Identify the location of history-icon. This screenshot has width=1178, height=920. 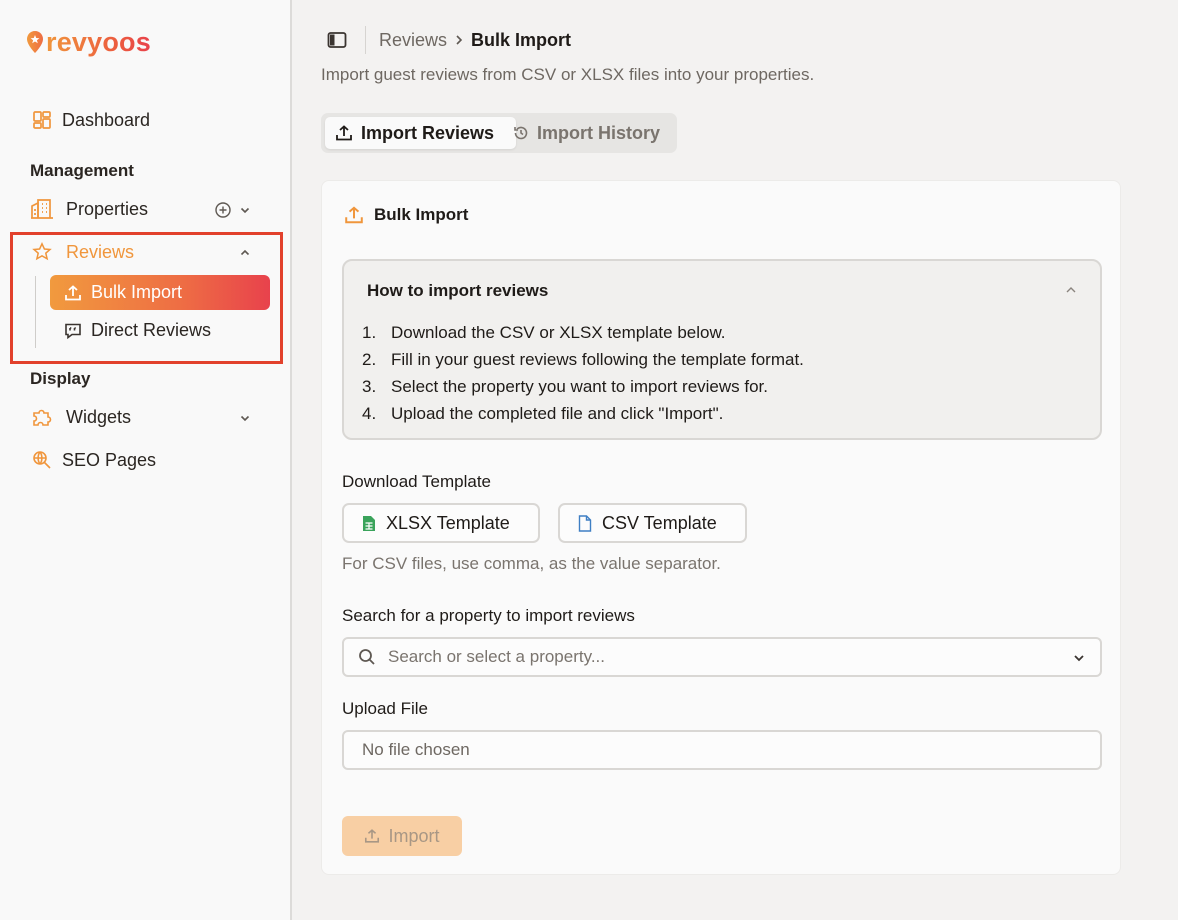
(521, 133).